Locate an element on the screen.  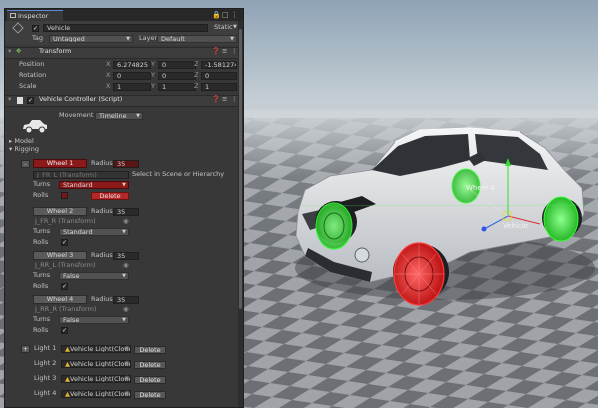
wheel-1-turns-label: Turns is located at coordinates (42, 184).